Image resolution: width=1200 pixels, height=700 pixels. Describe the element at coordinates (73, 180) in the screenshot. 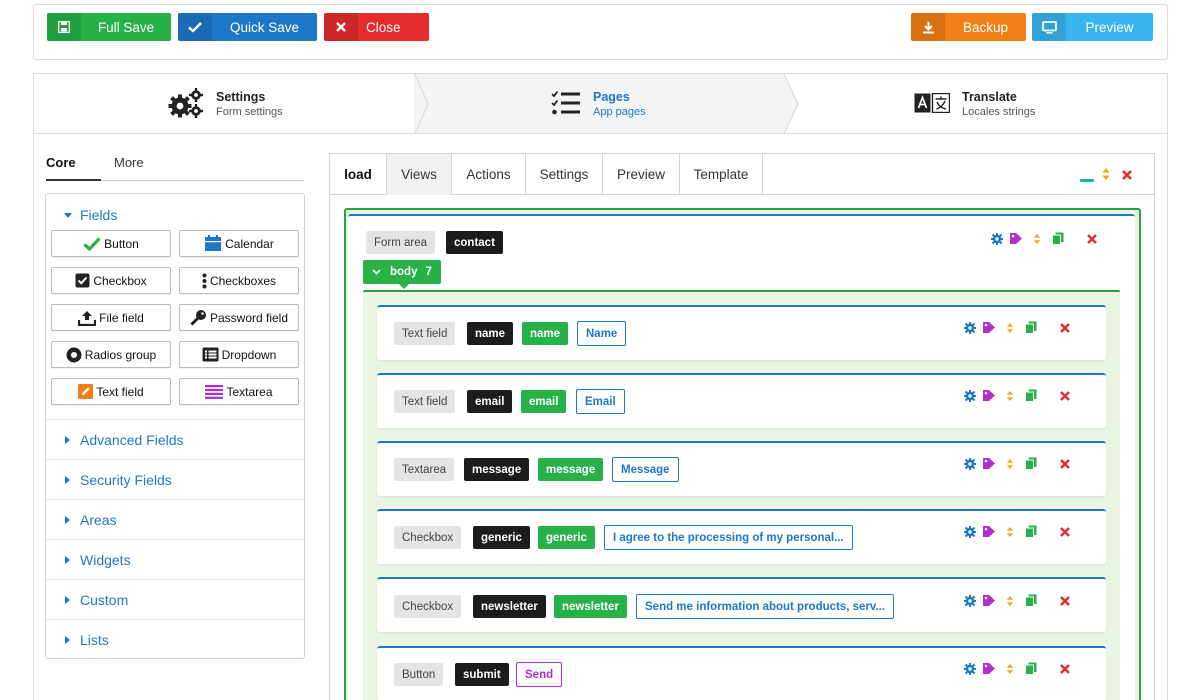

I see `active-tab-indicator` at that location.